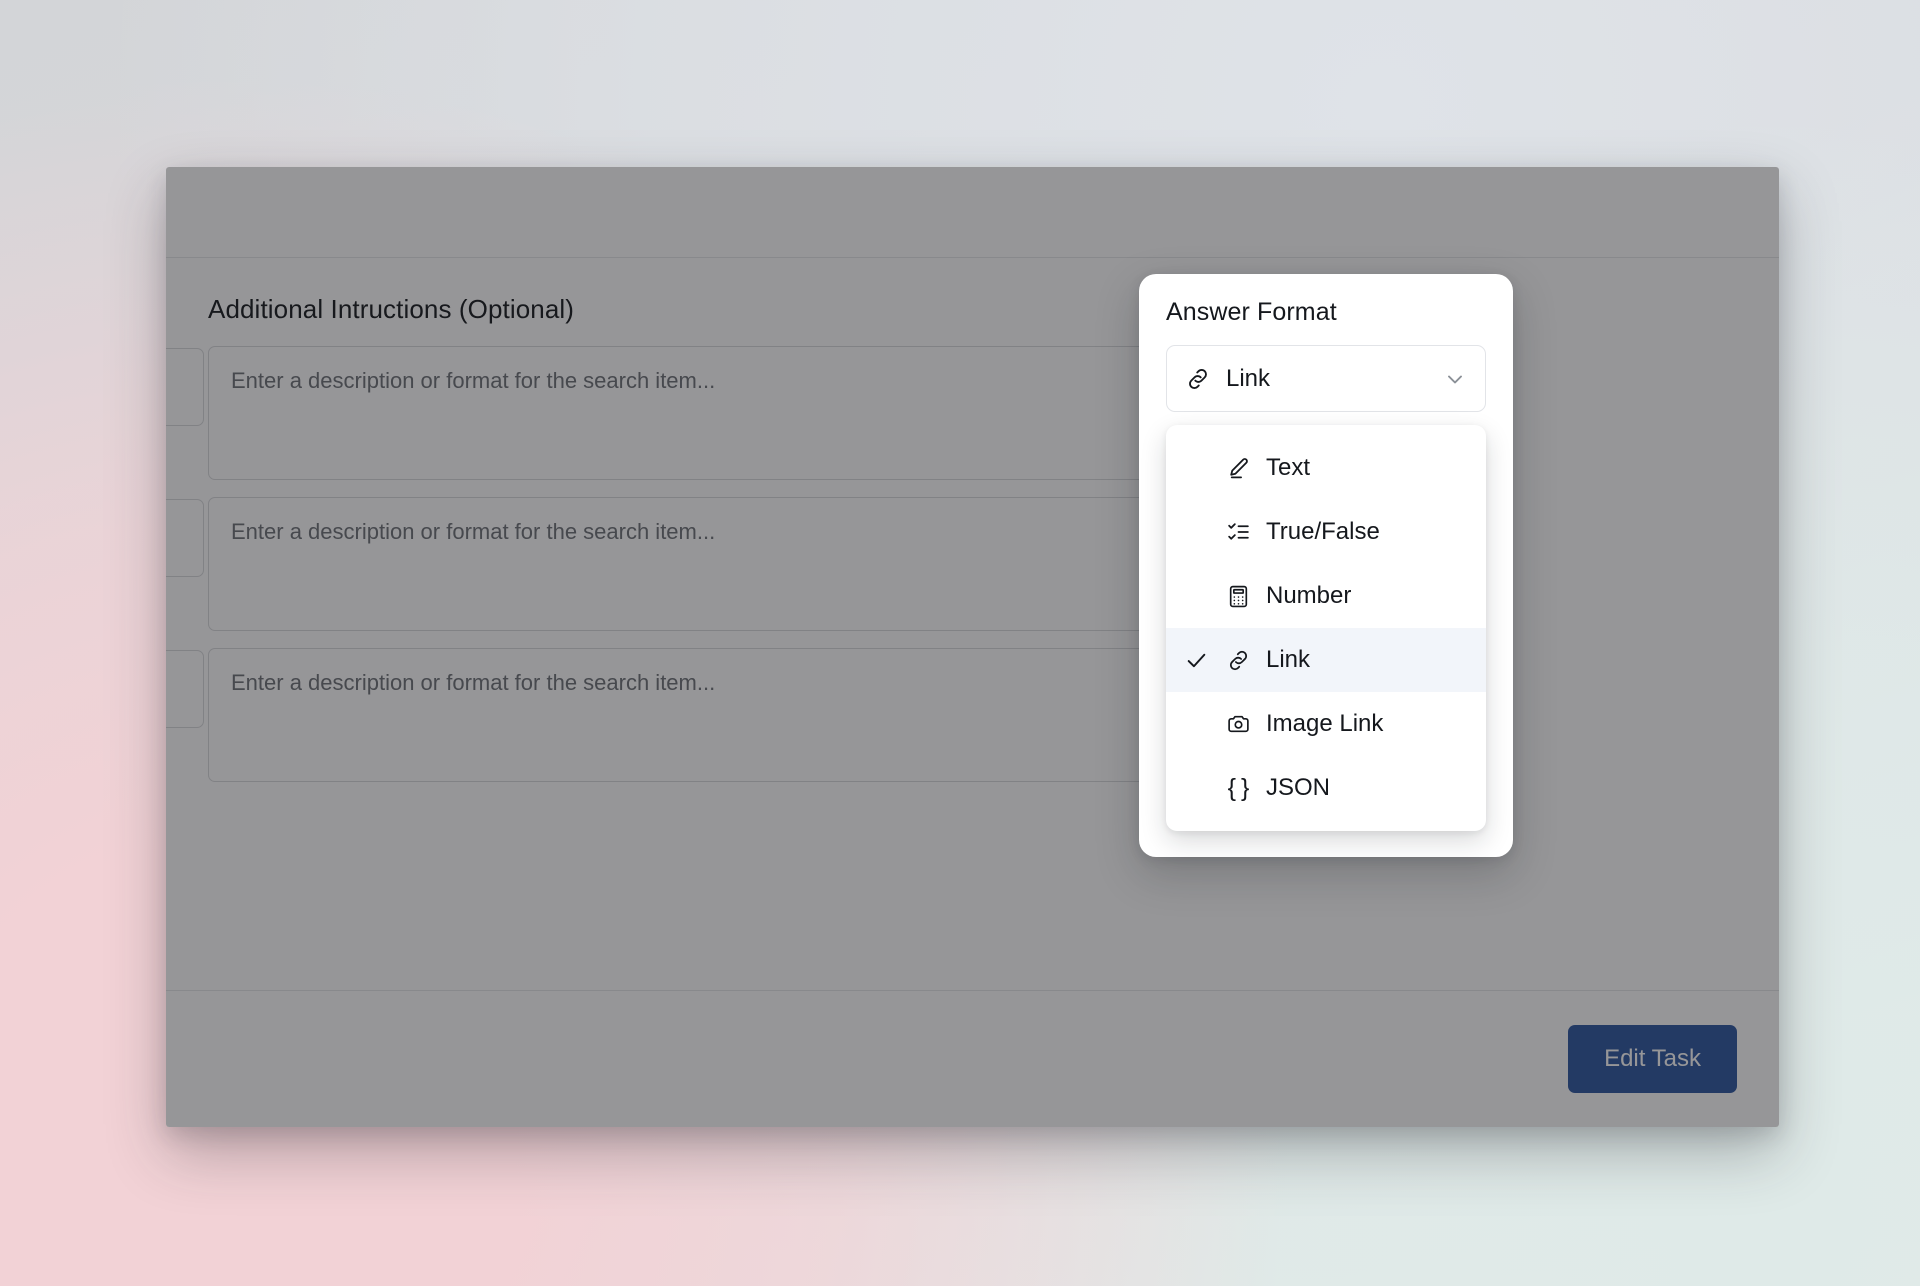  Describe the element at coordinates (1326, 378) in the screenshot. I see `answer-format-select-trigger: Link` at that location.